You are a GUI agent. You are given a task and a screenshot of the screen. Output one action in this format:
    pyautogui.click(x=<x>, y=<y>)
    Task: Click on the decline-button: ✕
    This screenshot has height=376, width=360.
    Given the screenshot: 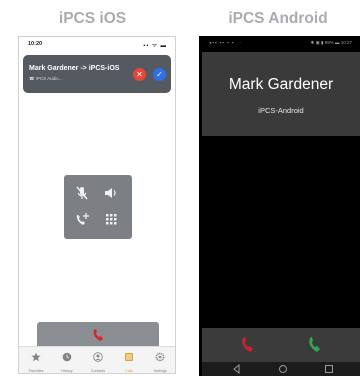 What is the action you would take?
    pyautogui.click(x=139, y=74)
    